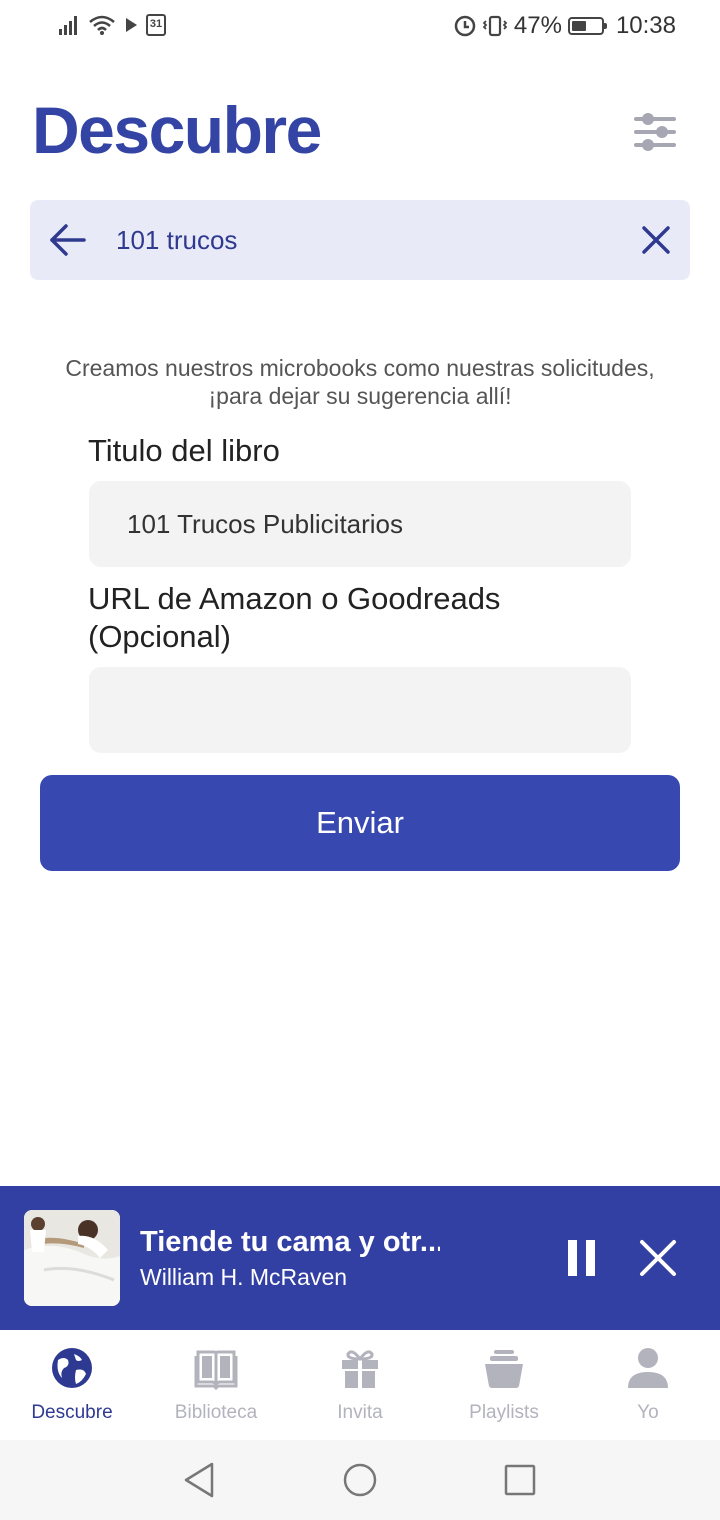 This screenshot has width=720, height=1520. Describe the element at coordinates (648, 1412) in the screenshot. I see `nav-label: Yo` at that location.